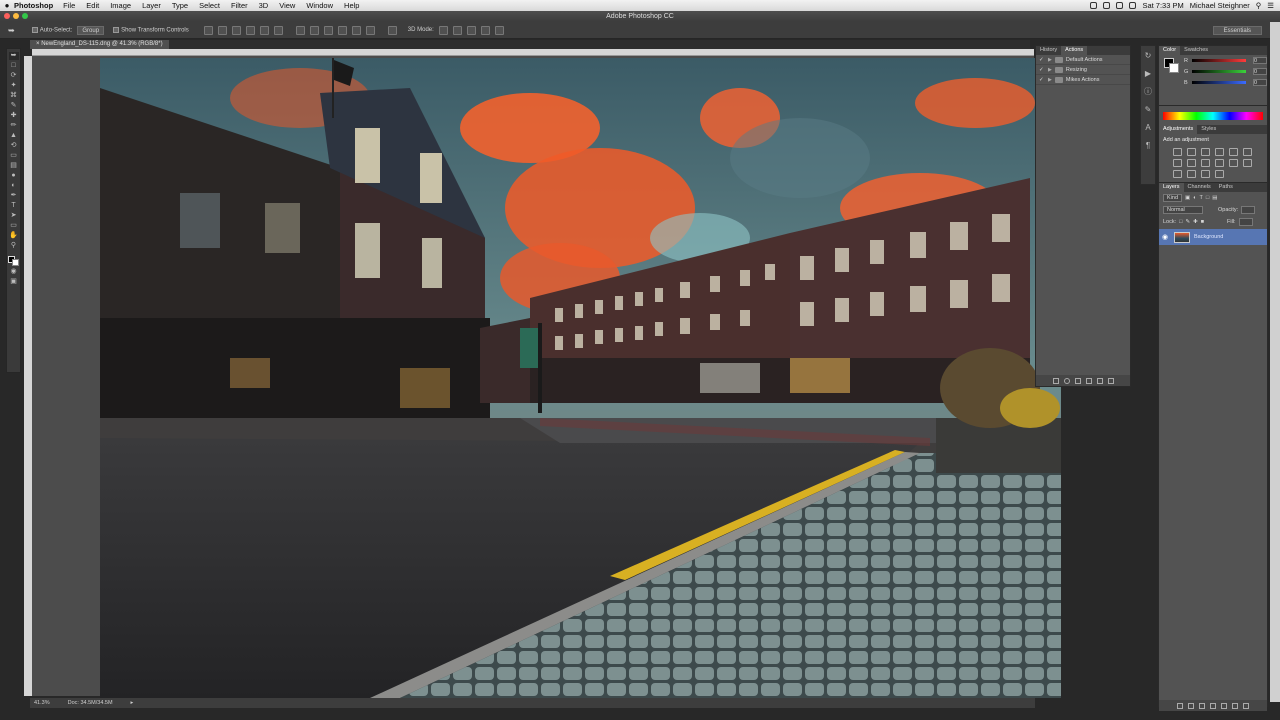  What do you see at coordinates (1202, 222) in the screenshot?
I see `lock-all-icon: ■` at bounding box center [1202, 222].